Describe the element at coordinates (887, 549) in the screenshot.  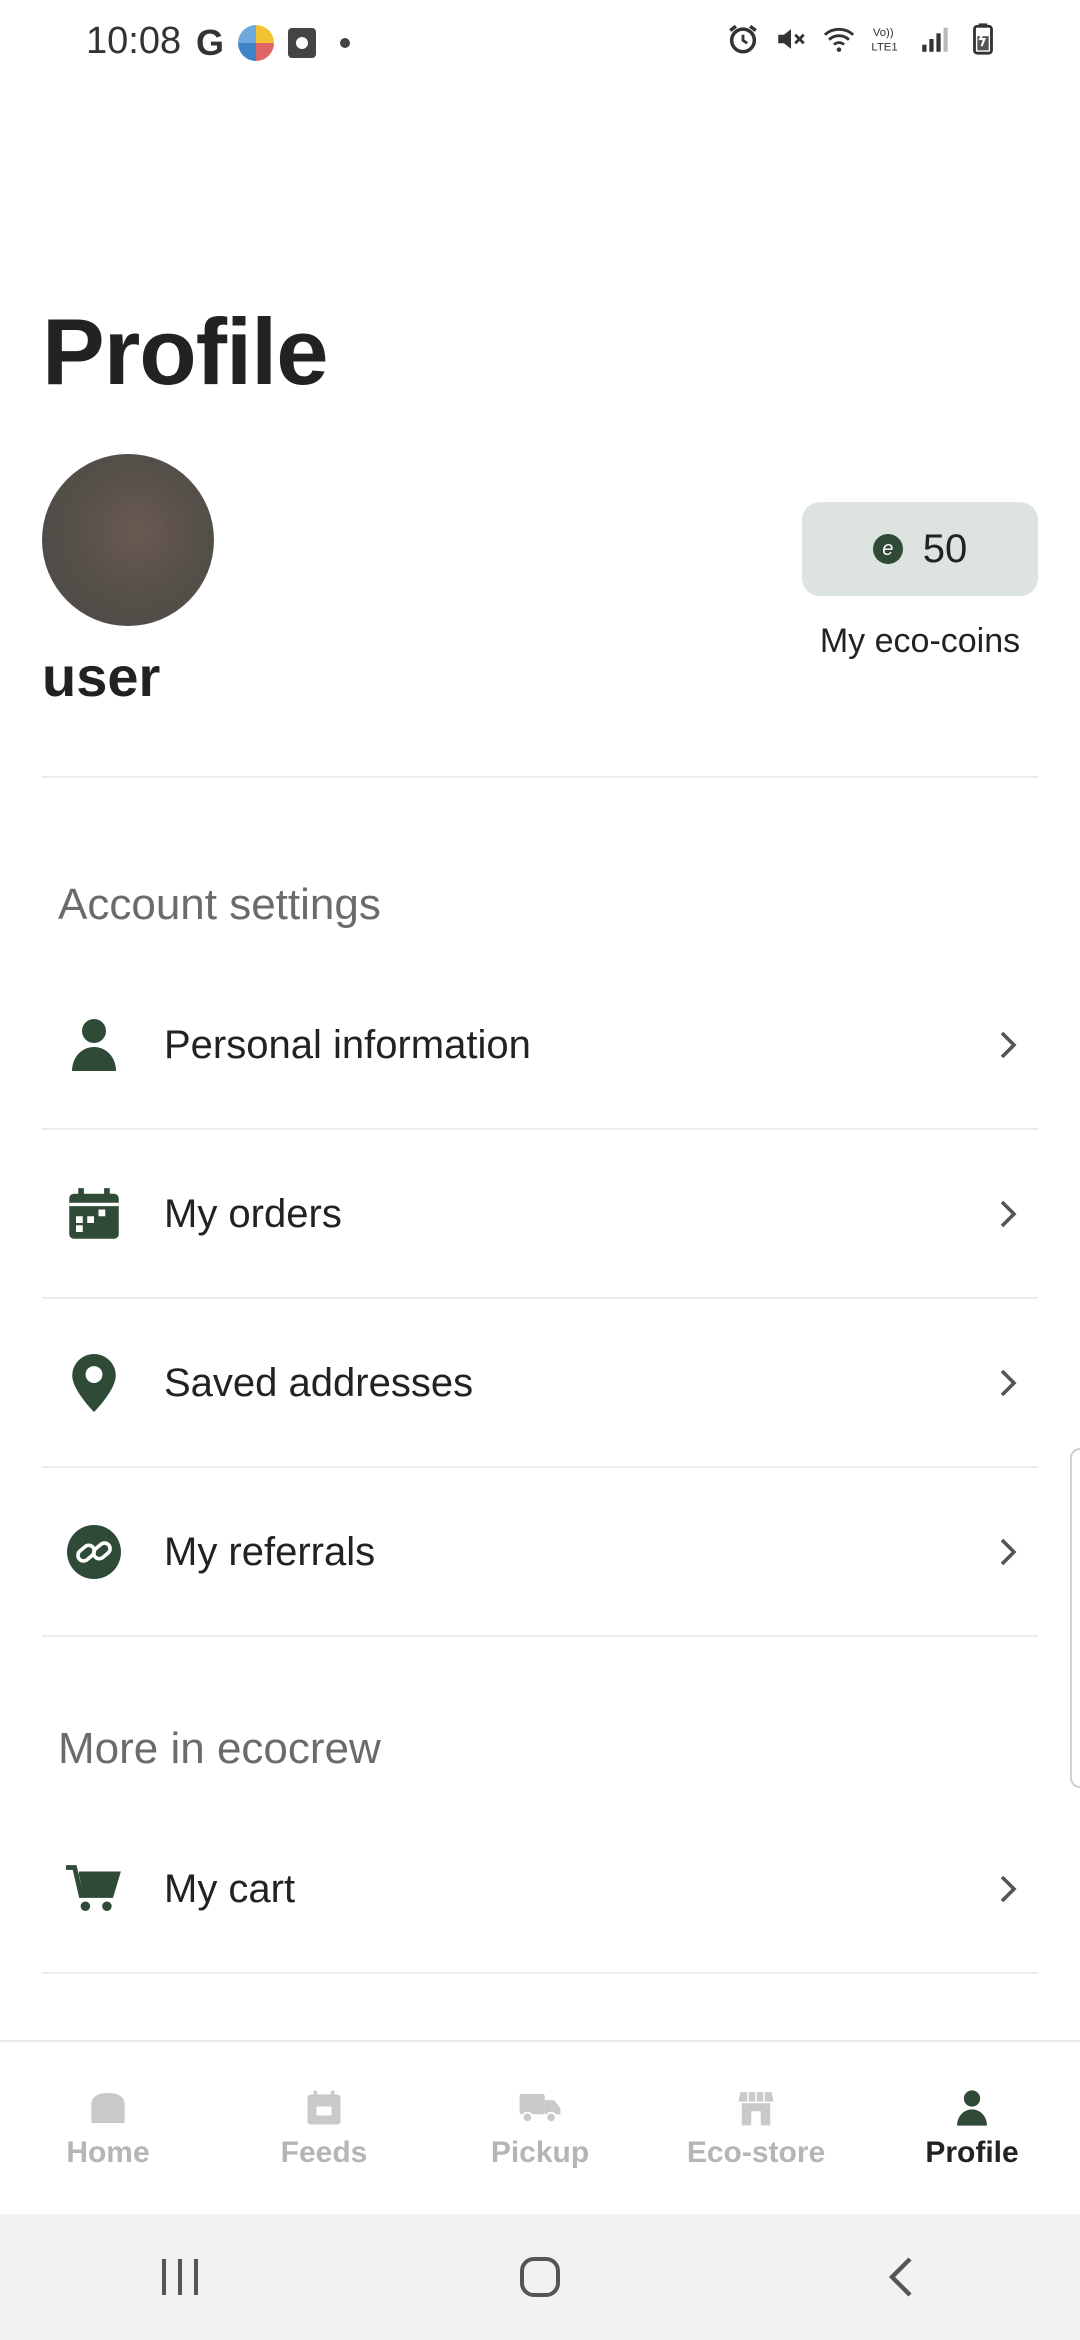
I see `eco-coin-icon: e` at that location.